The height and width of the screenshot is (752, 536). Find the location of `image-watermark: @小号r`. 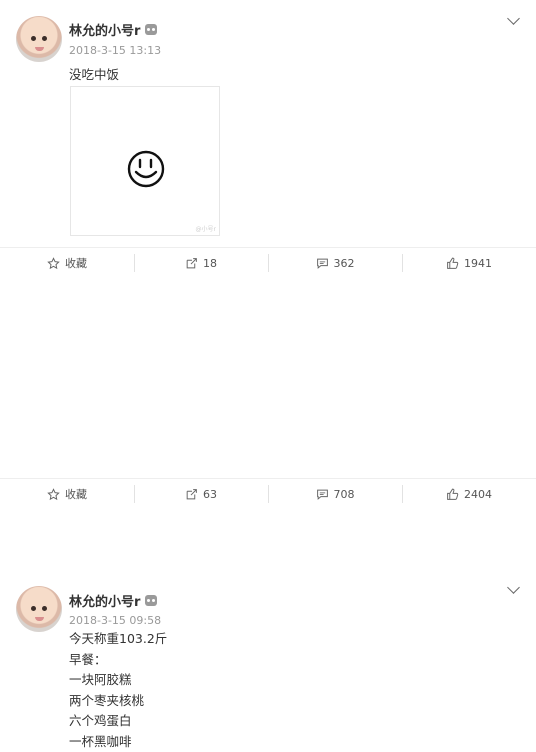

image-watermark: @小号r is located at coordinates (206, 228).